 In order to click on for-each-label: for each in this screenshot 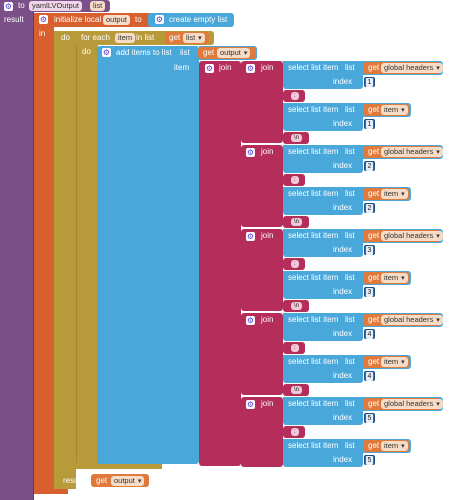, I will do `click(95, 37)`.